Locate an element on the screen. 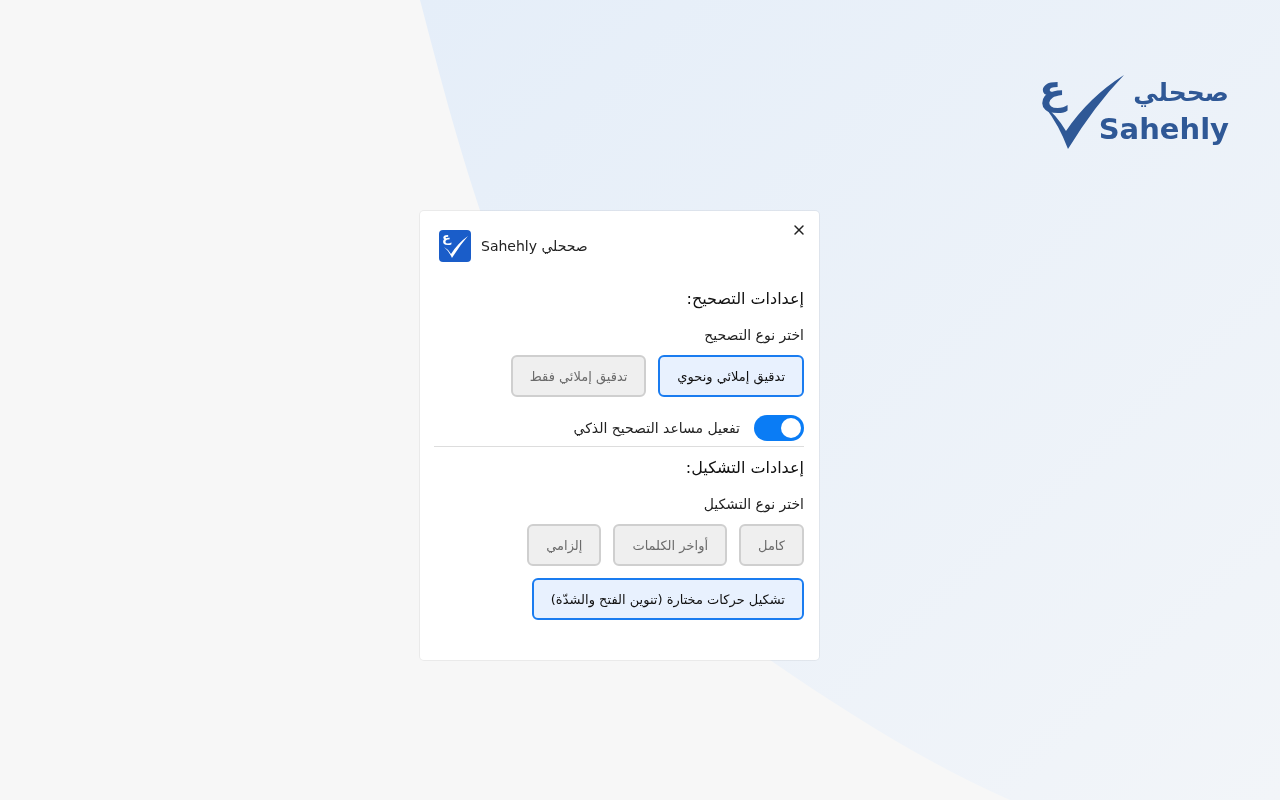 Image resolution: width=1280 pixels, height=800 pixels. logo-letter: ع is located at coordinates (446, 237).